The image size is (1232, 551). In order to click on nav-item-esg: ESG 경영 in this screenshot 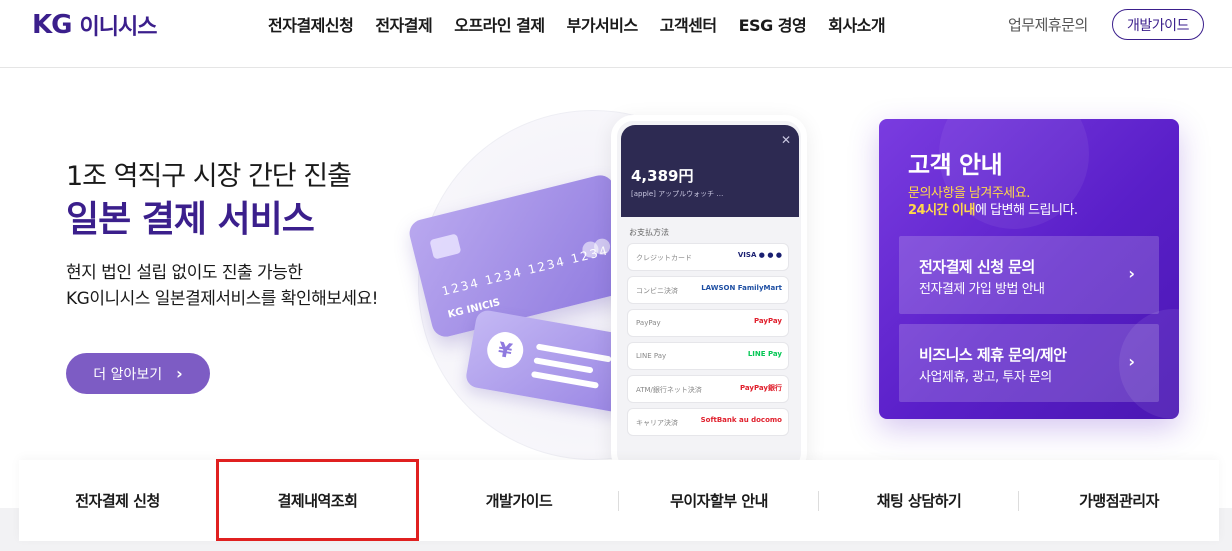, I will do `click(773, 24)`.